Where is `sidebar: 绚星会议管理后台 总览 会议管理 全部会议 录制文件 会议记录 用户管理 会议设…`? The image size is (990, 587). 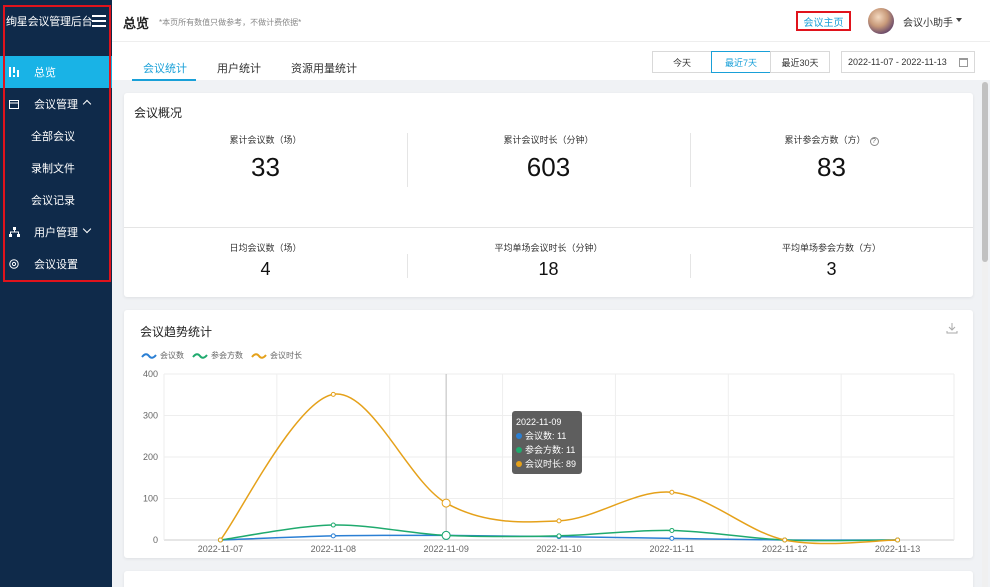
sidebar: 绚星会议管理后台 总览 会议管理 全部会议 录制文件 会议记录 用户管理 会议设… is located at coordinates (56, 293).